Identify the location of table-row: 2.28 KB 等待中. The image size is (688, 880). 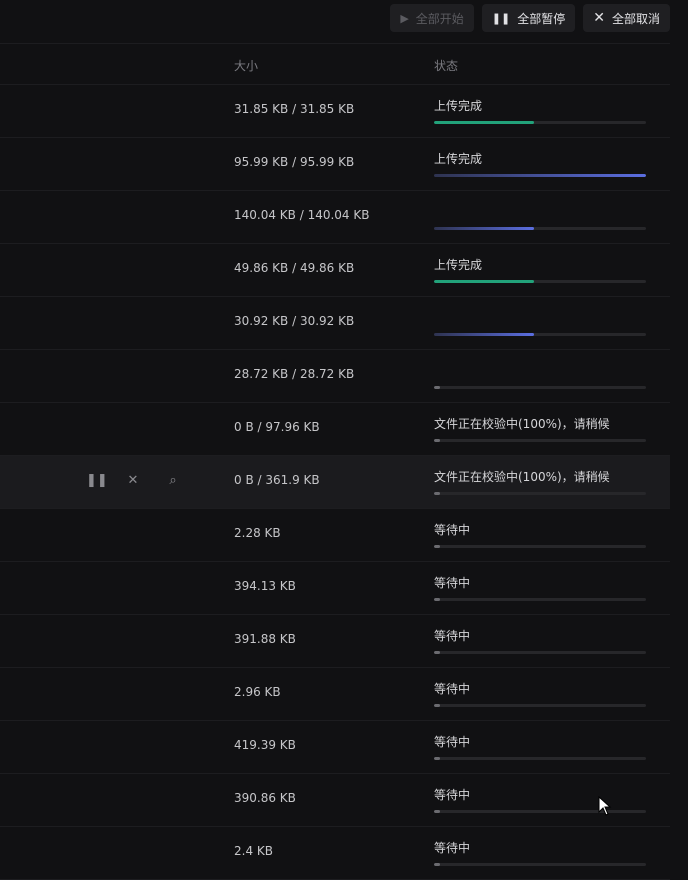
(335, 535).